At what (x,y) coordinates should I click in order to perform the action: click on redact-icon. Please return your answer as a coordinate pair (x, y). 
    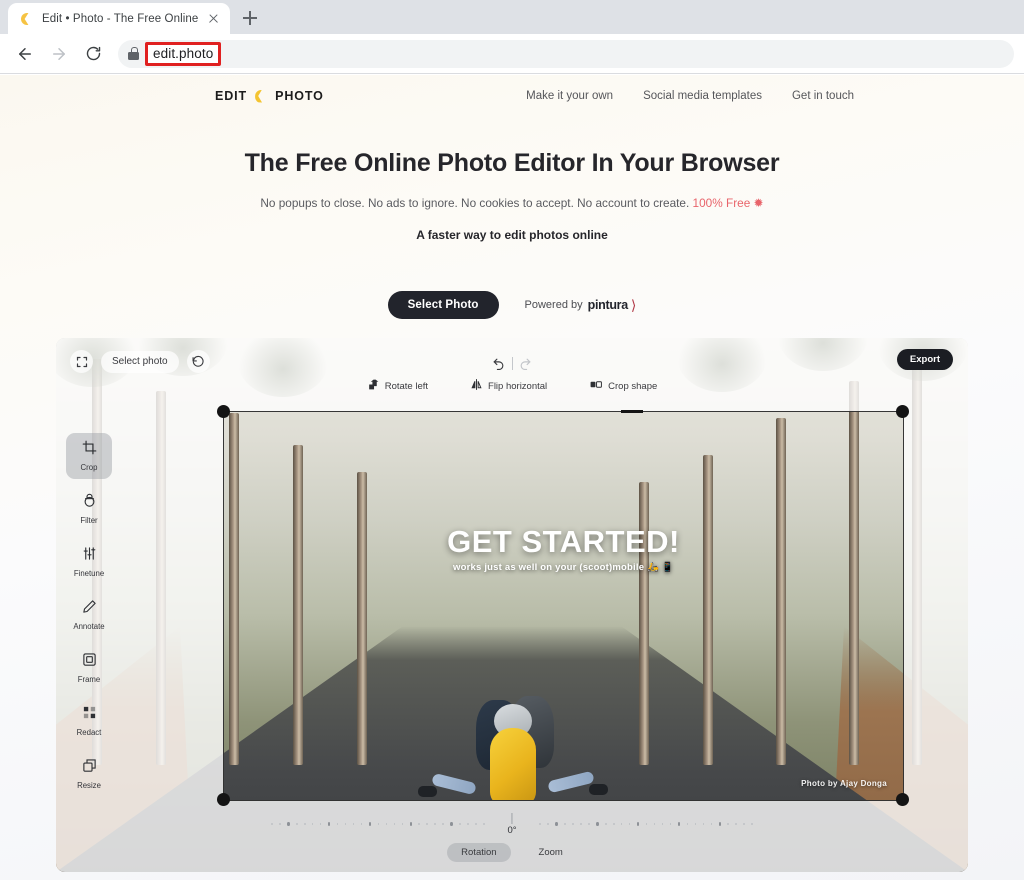
    Looking at the image, I should click on (89, 715).